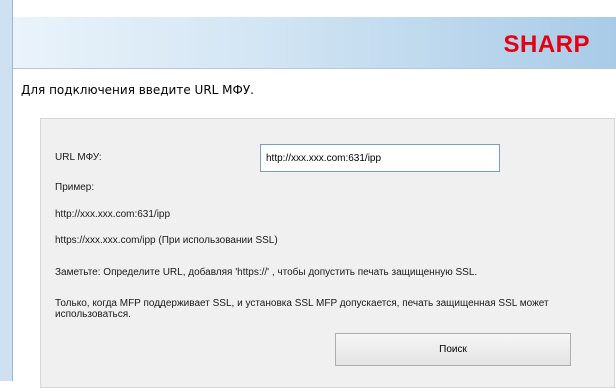  I want to click on url-label: URL МФУ:, so click(78, 157).